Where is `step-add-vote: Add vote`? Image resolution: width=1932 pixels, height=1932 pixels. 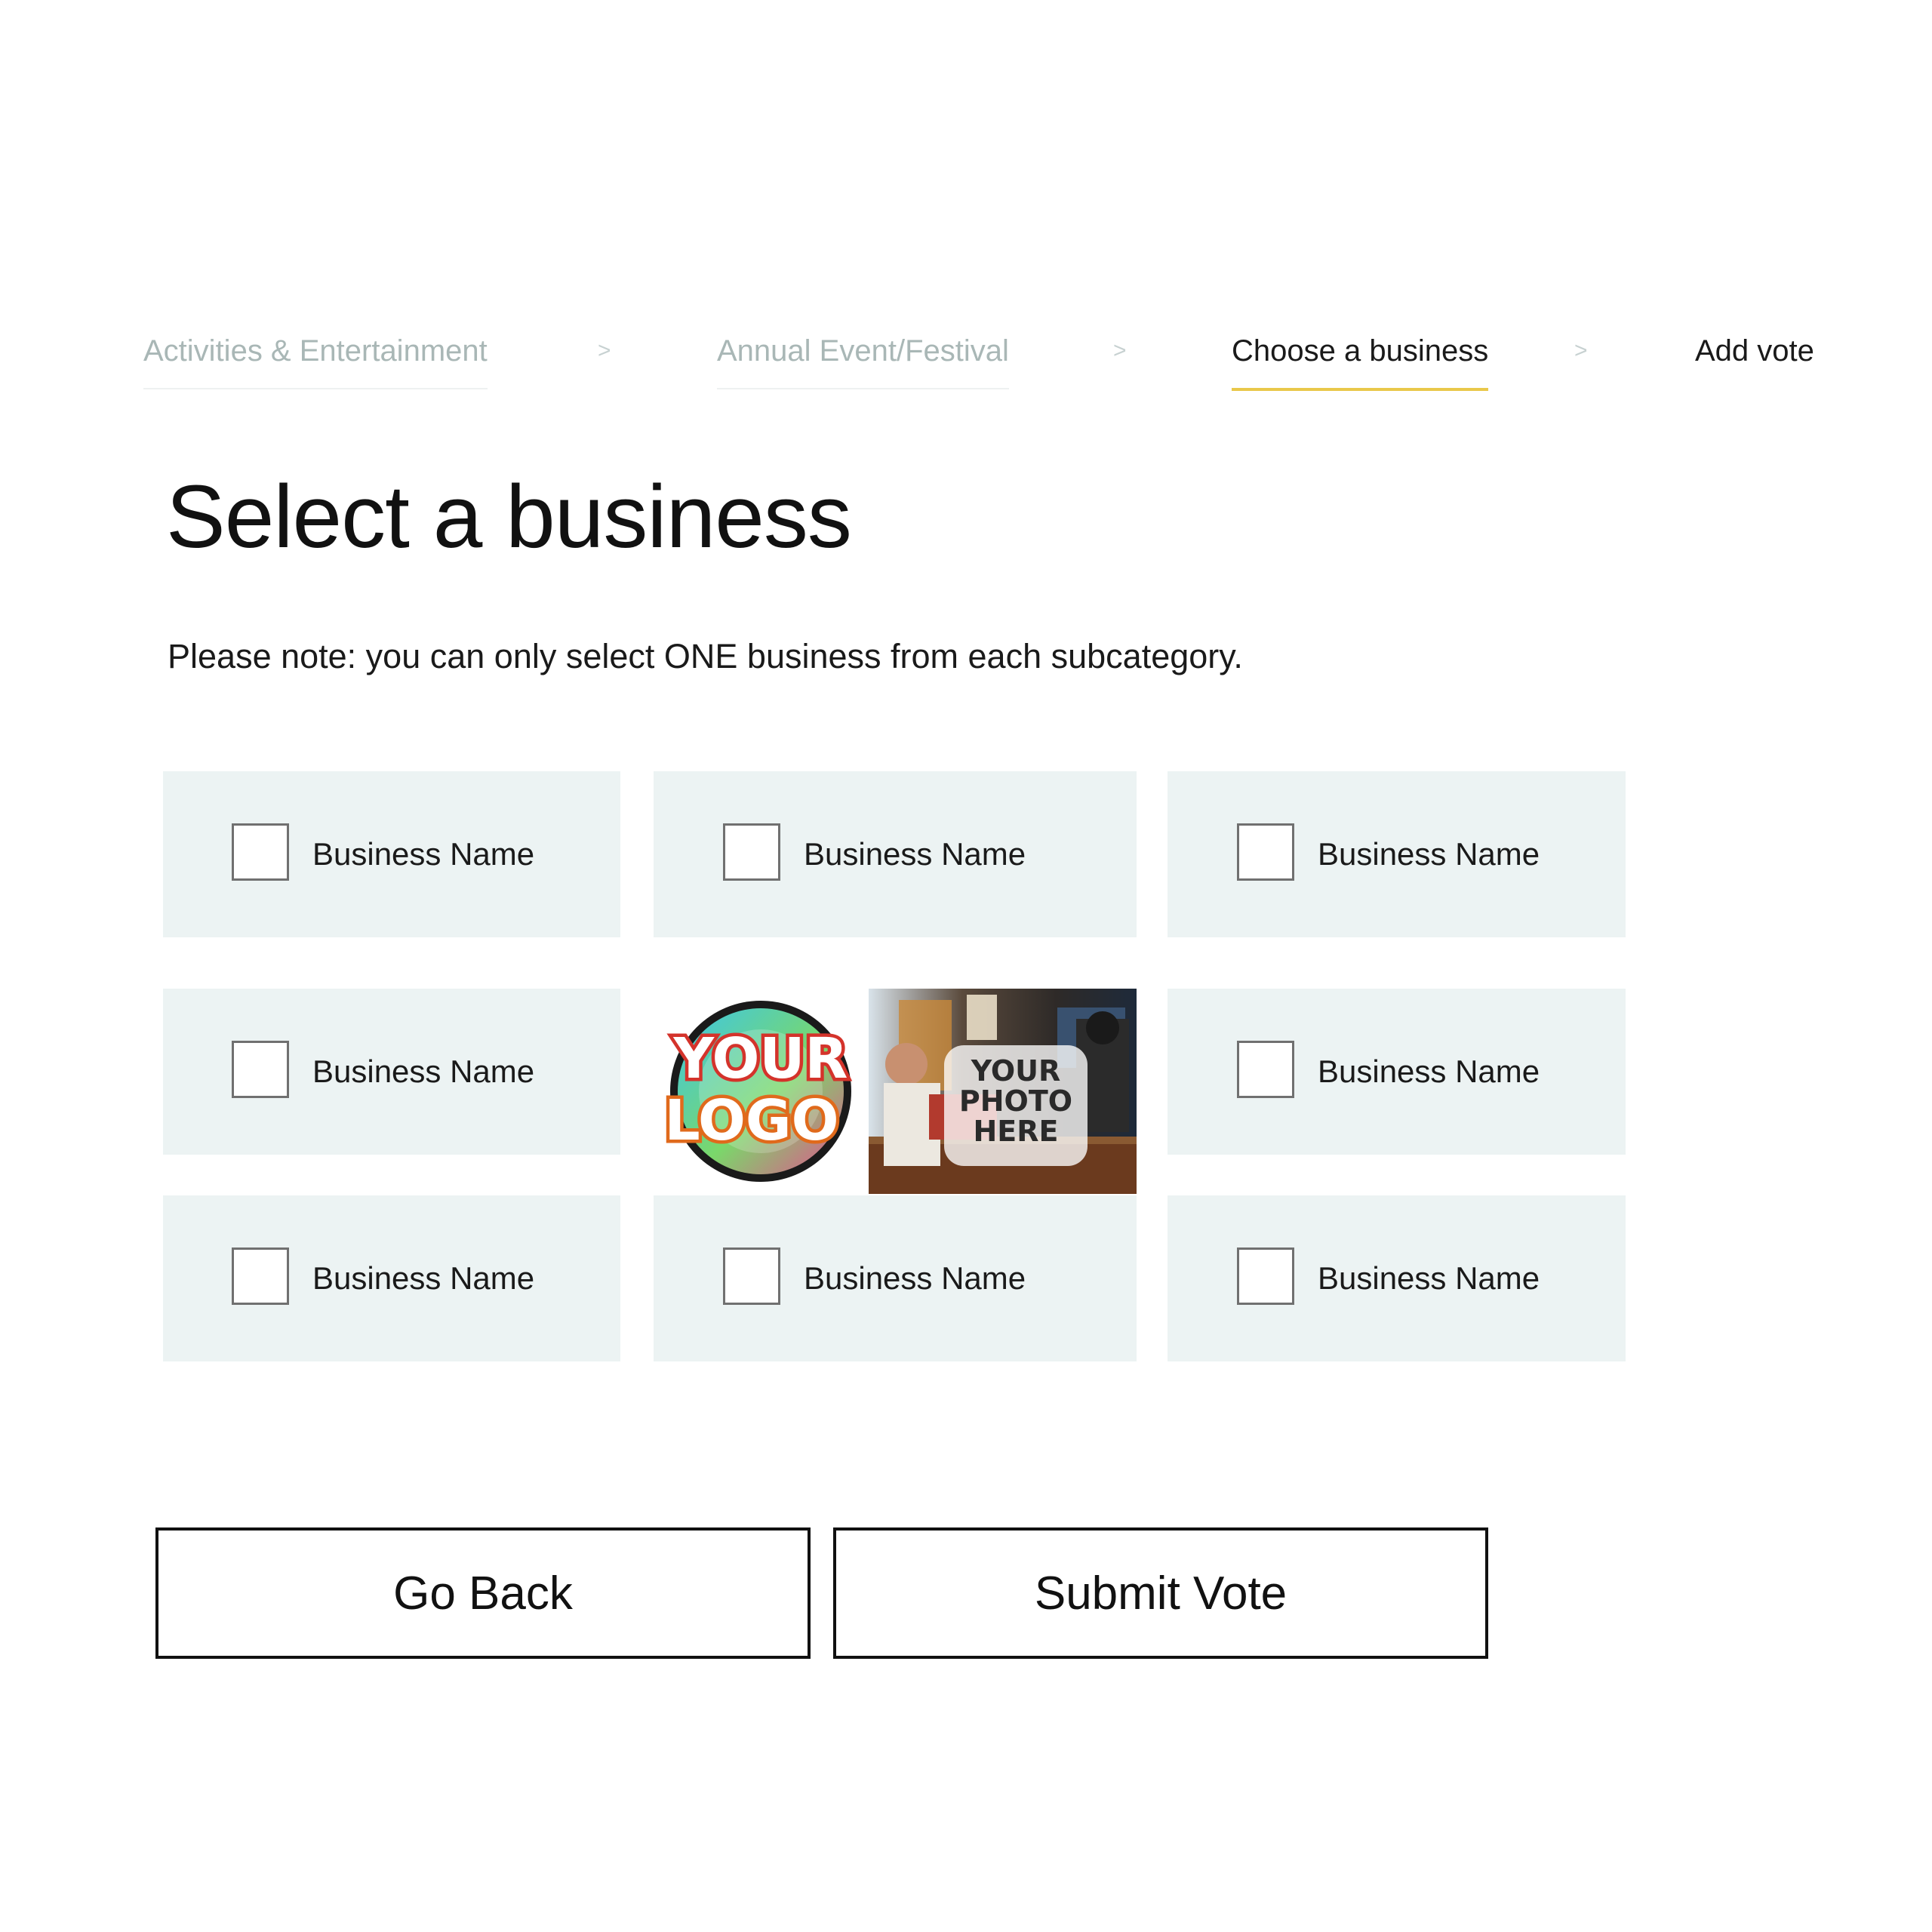 step-add-vote: Add vote is located at coordinates (1754, 356).